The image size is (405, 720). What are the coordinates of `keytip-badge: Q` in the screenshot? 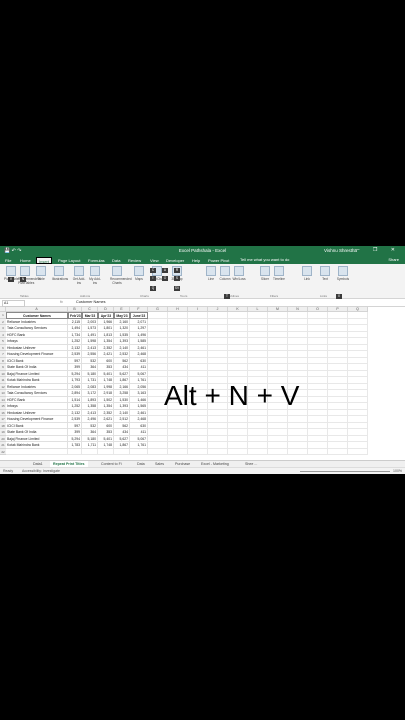 It's located at (153, 288).